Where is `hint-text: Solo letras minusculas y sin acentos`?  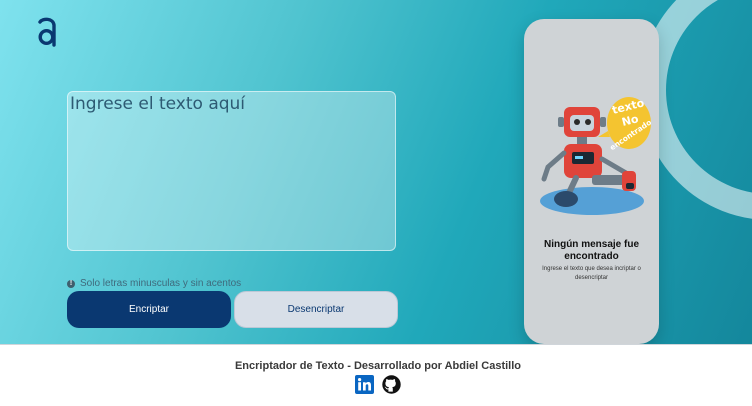
hint-text: Solo letras minusculas y sin acentos is located at coordinates (161, 283).